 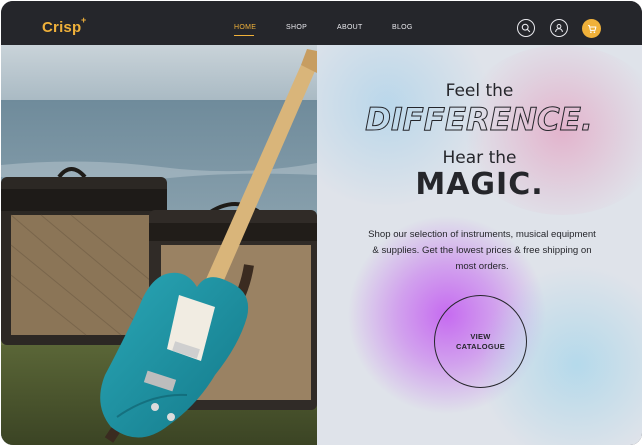 What do you see at coordinates (296, 27) in the screenshot?
I see `nav-link-shop: SHOP` at bounding box center [296, 27].